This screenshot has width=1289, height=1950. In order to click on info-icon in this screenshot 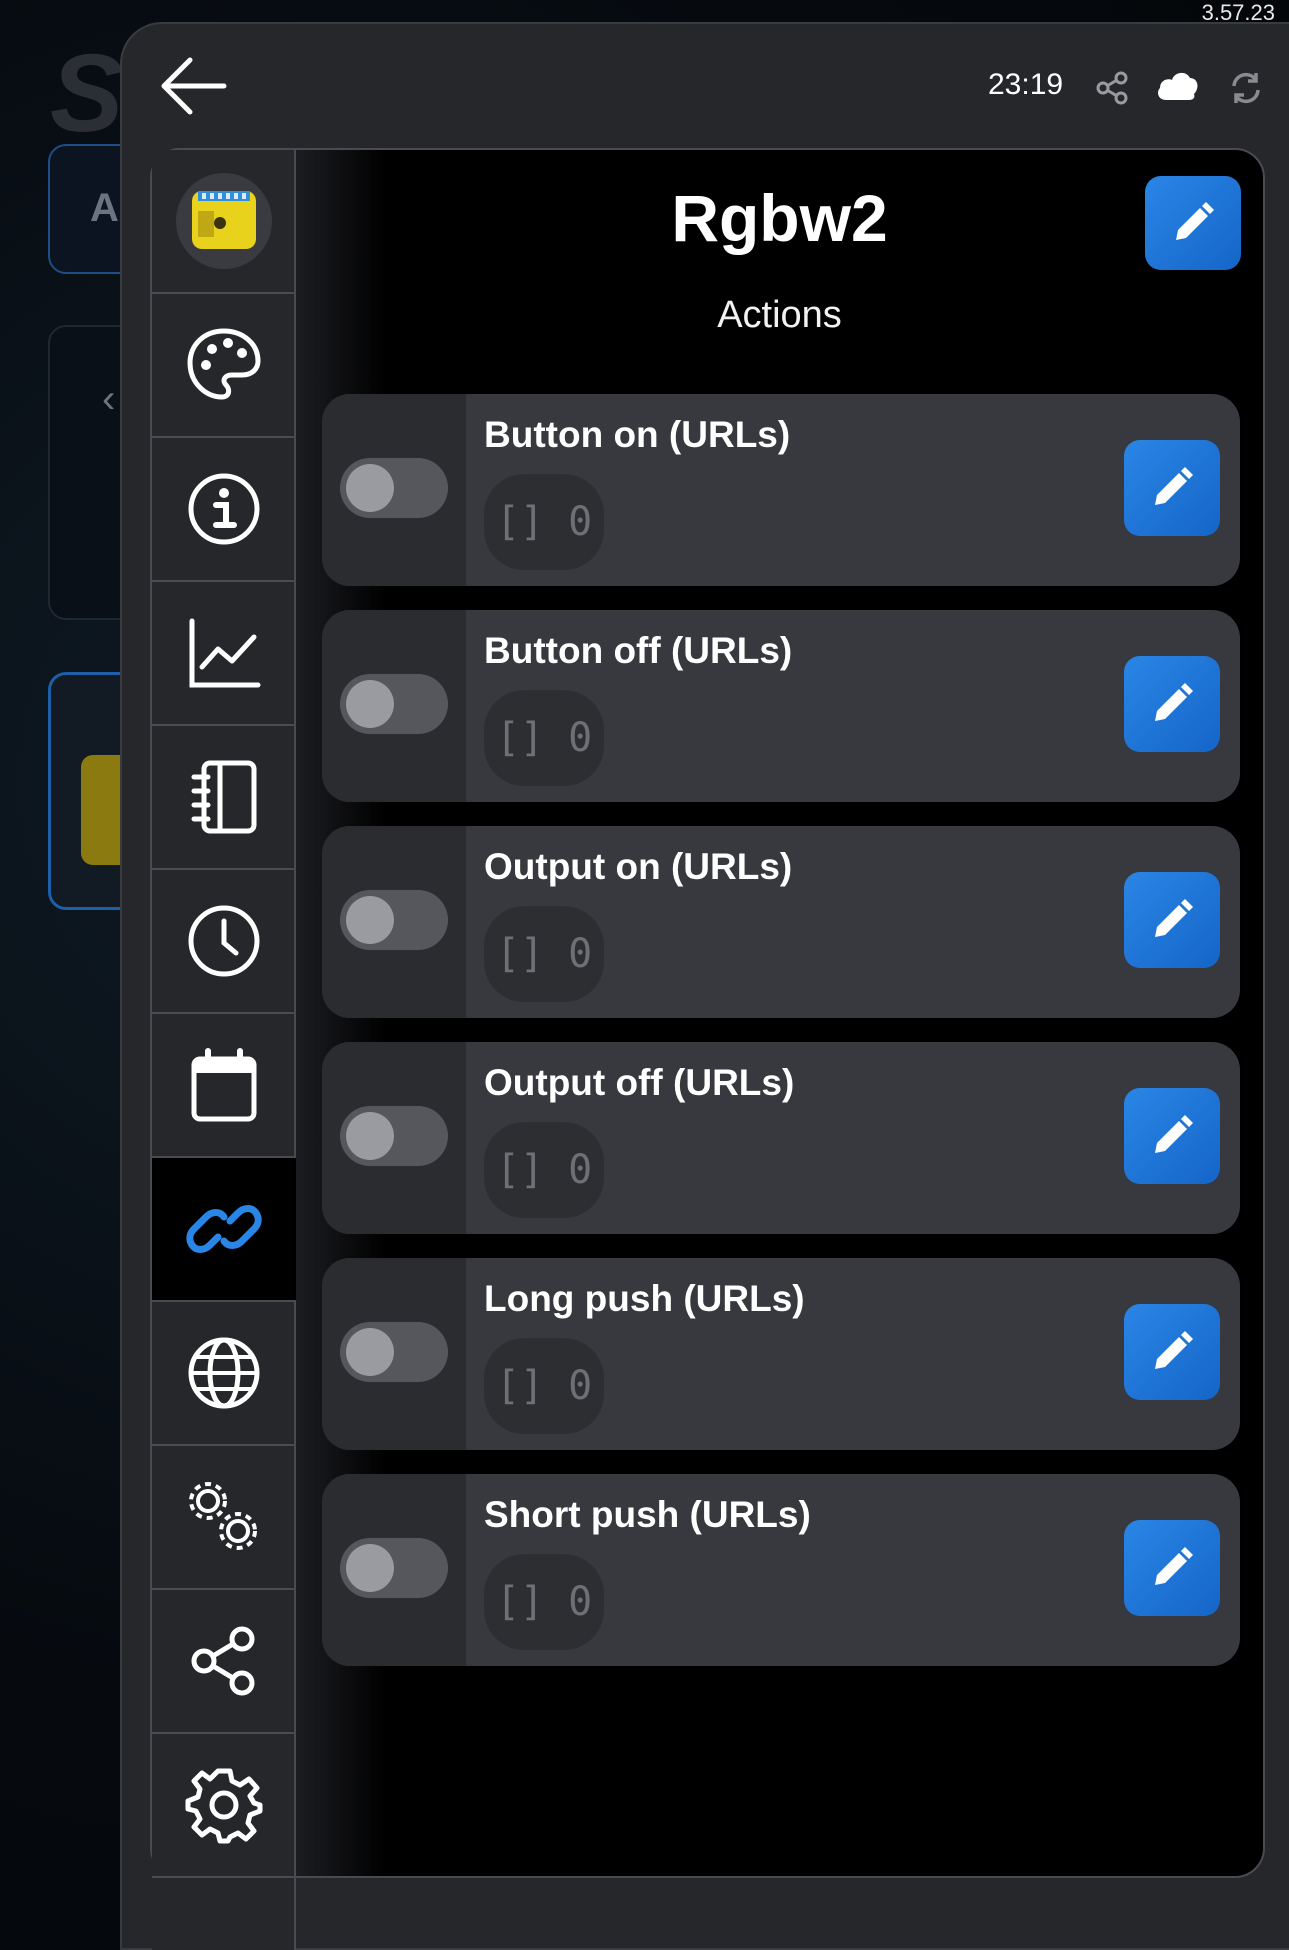, I will do `click(224, 509)`.